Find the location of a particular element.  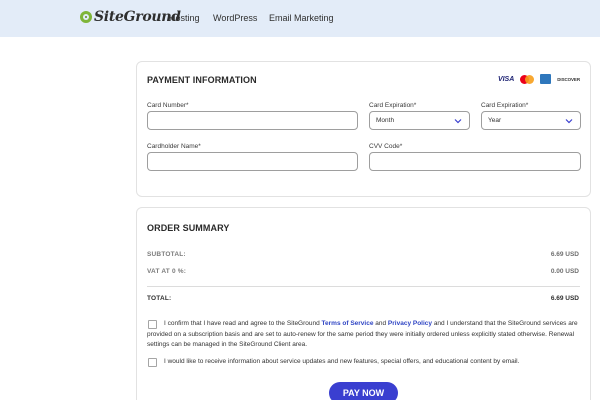

terms-of-service-link: Terms of Service is located at coordinates (348, 323).